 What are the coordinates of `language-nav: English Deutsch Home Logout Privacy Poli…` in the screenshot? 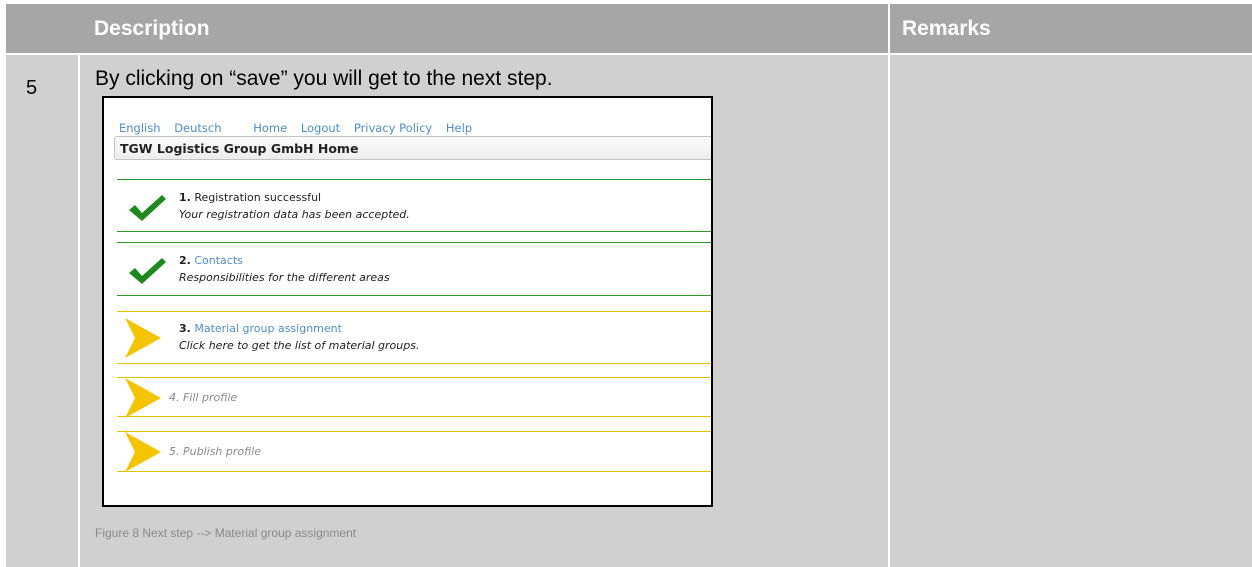 It's located at (300, 128).